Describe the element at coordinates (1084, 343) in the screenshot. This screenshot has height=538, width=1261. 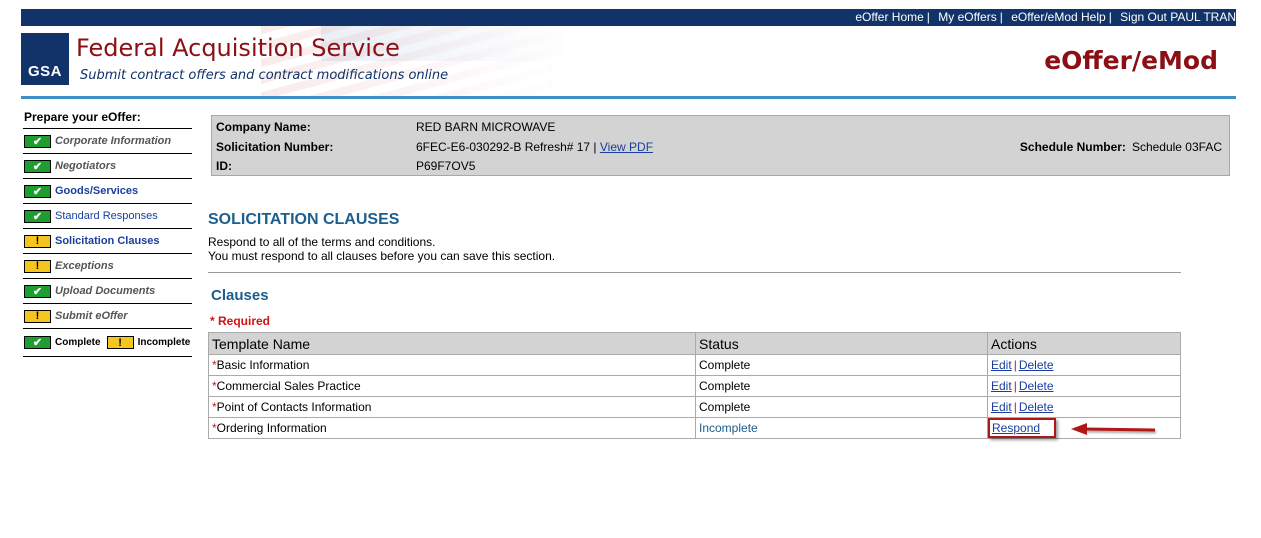
I see `column-header-actions: Actions` at that location.